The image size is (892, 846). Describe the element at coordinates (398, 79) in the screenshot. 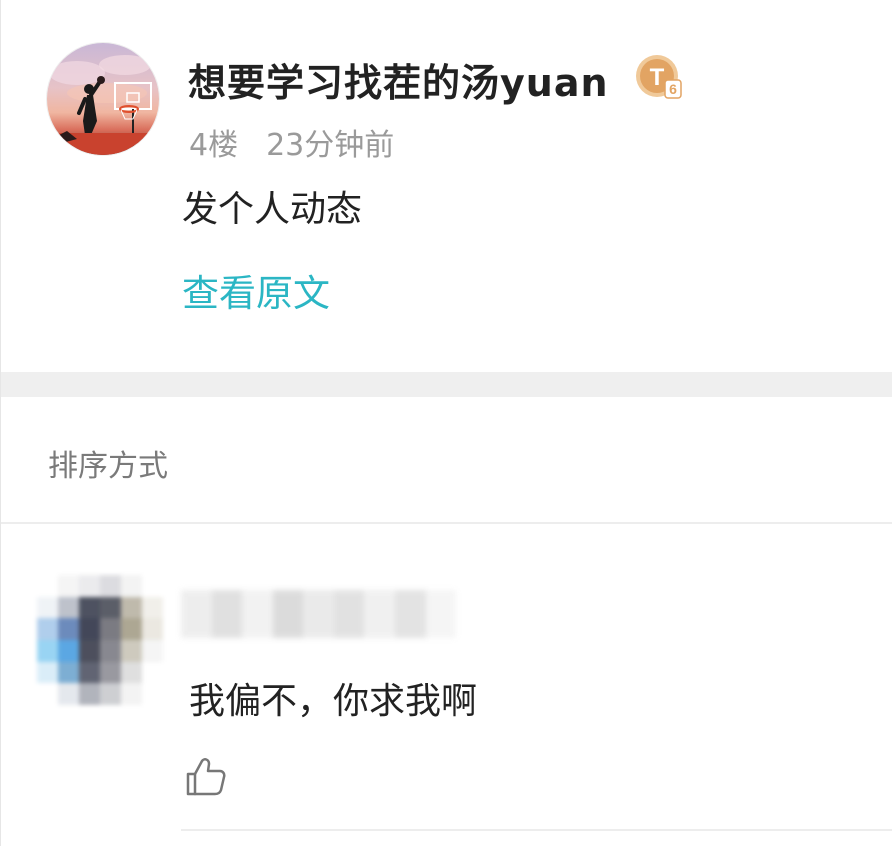

I see `author-username: 想要学习找茬的汤yuan` at that location.